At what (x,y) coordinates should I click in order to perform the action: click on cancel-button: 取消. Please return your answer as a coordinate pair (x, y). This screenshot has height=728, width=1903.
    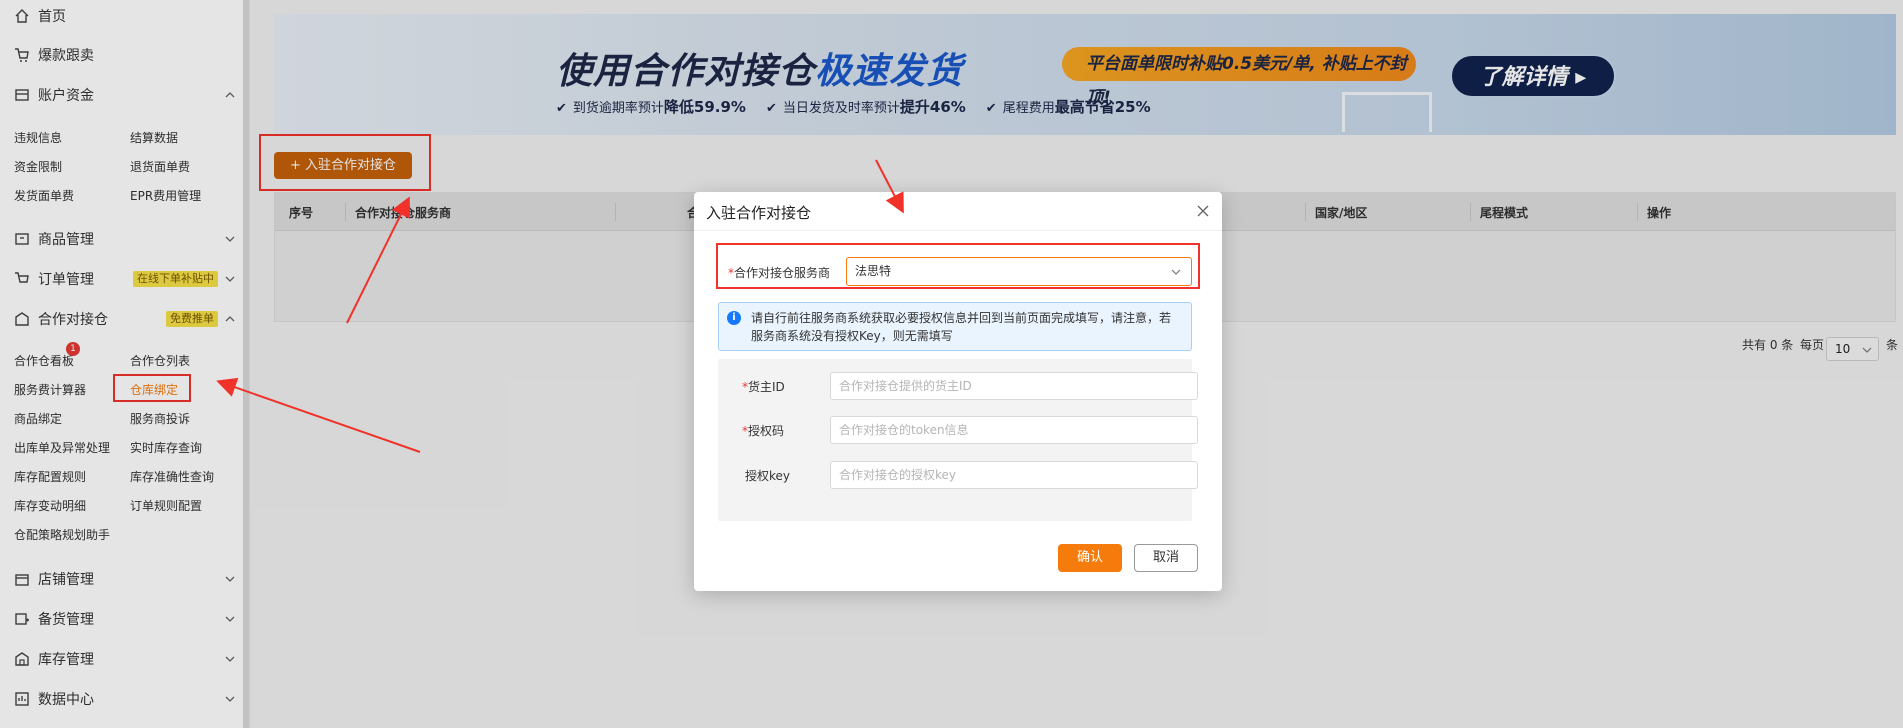
    Looking at the image, I should click on (1166, 558).